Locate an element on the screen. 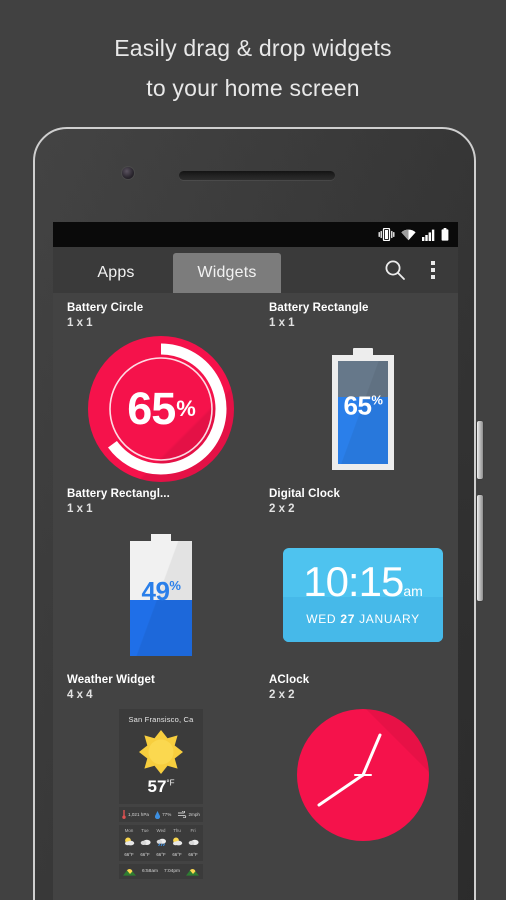  forecast-day: Mon 66°F is located at coordinates (129, 842).